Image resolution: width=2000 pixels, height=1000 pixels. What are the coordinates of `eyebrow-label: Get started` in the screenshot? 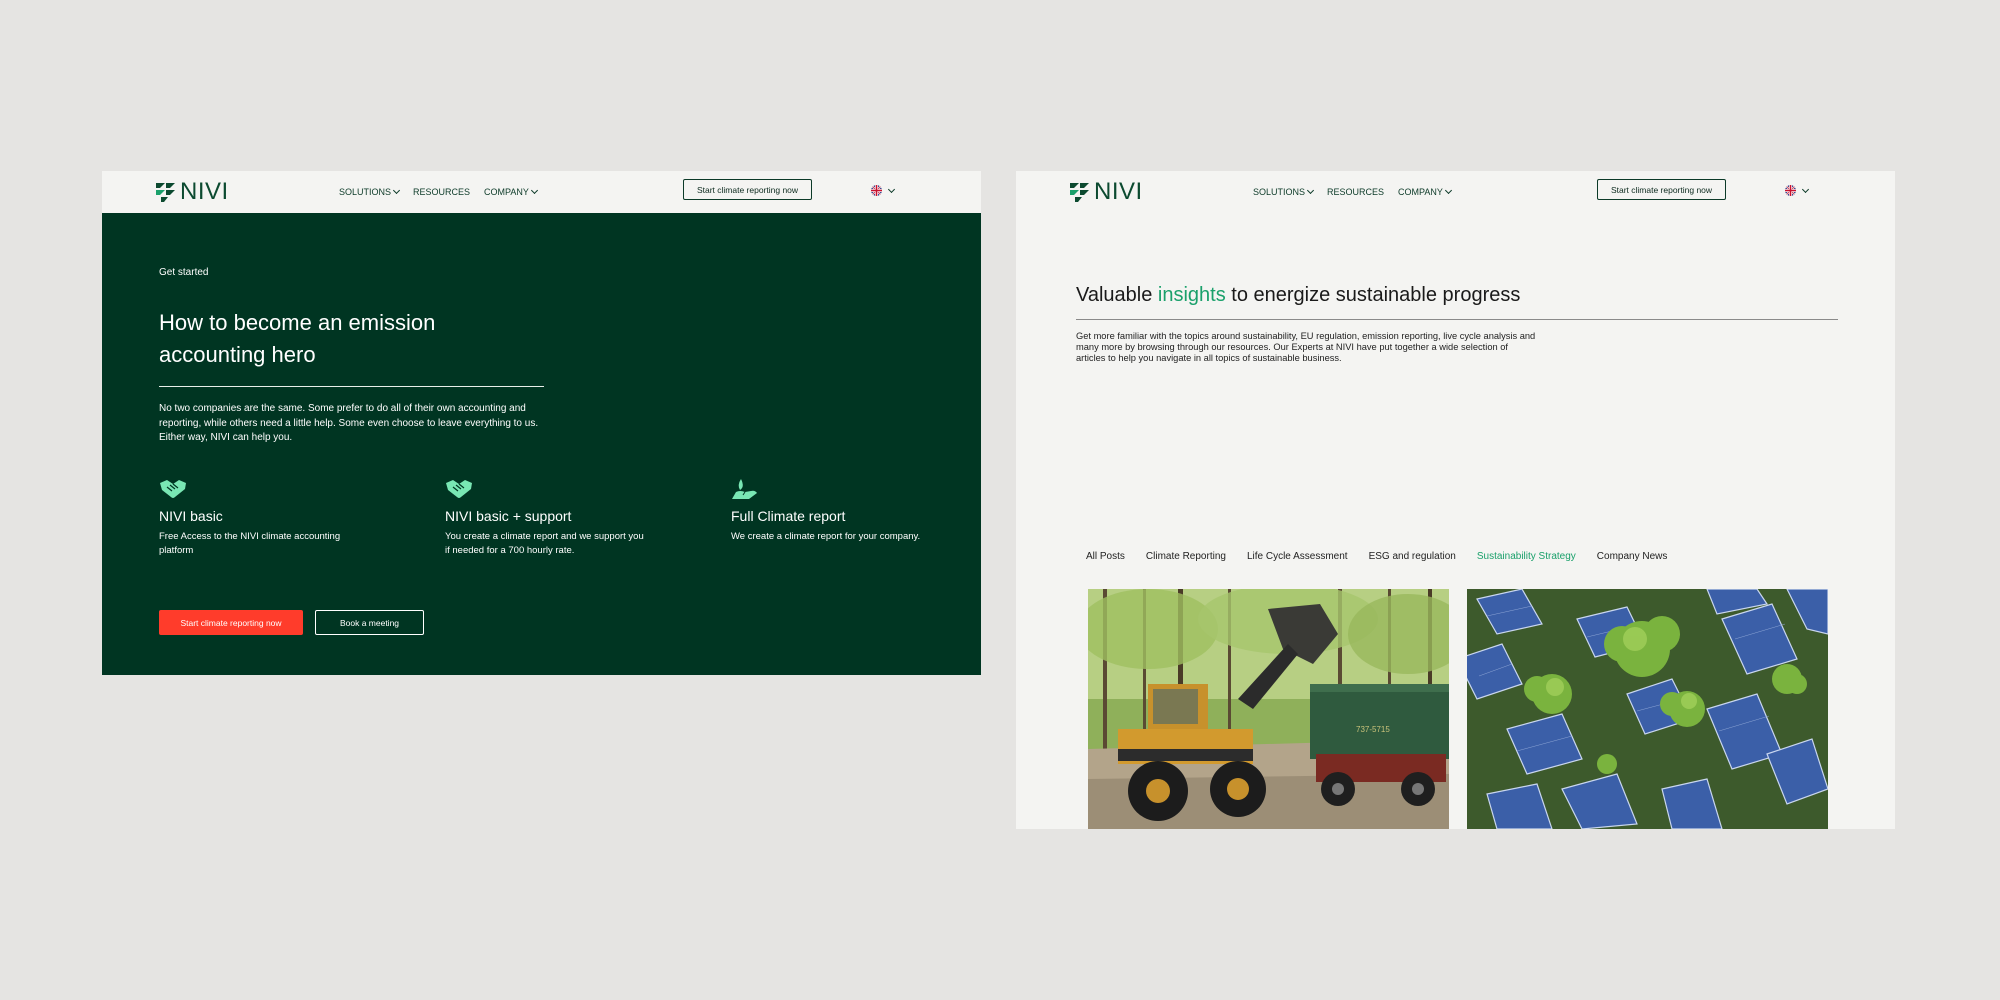 It's located at (184, 272).